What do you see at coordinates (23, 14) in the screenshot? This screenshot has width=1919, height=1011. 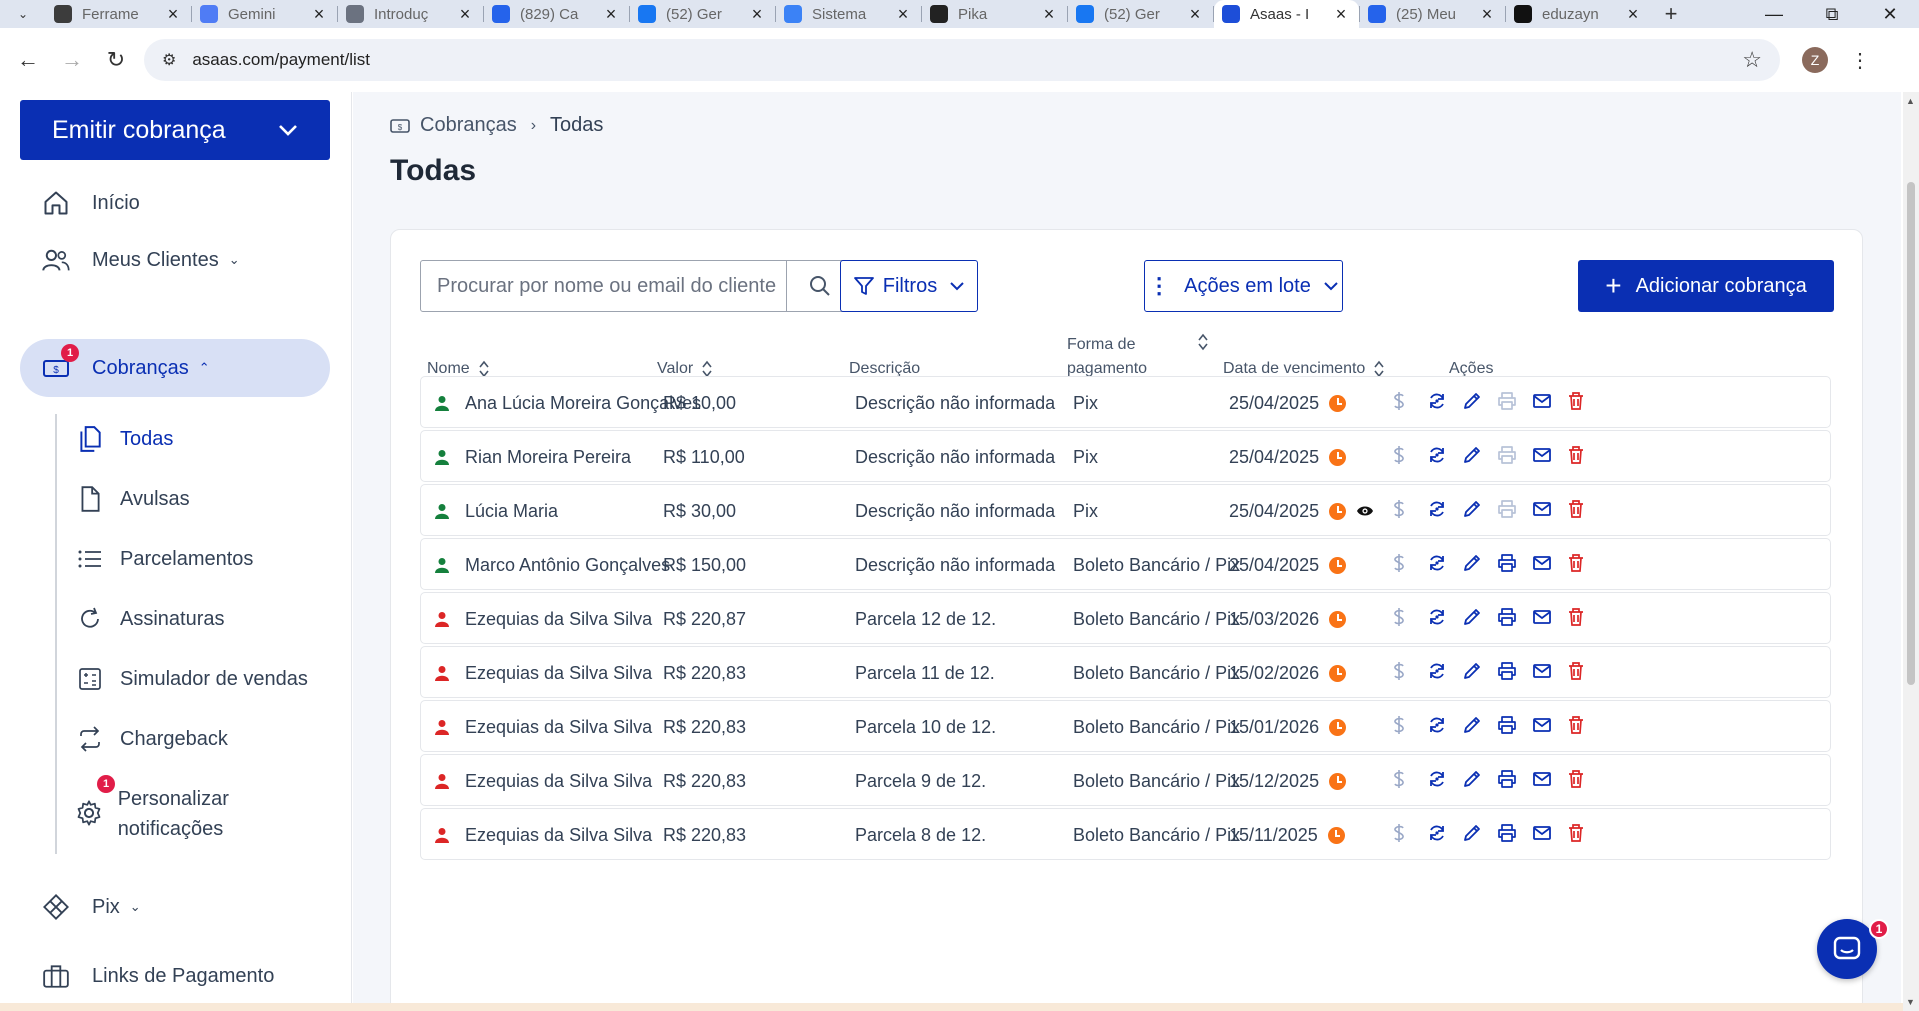 I see `tab-search-chevron-icon: ⌄` at bounding box center [23, 14].